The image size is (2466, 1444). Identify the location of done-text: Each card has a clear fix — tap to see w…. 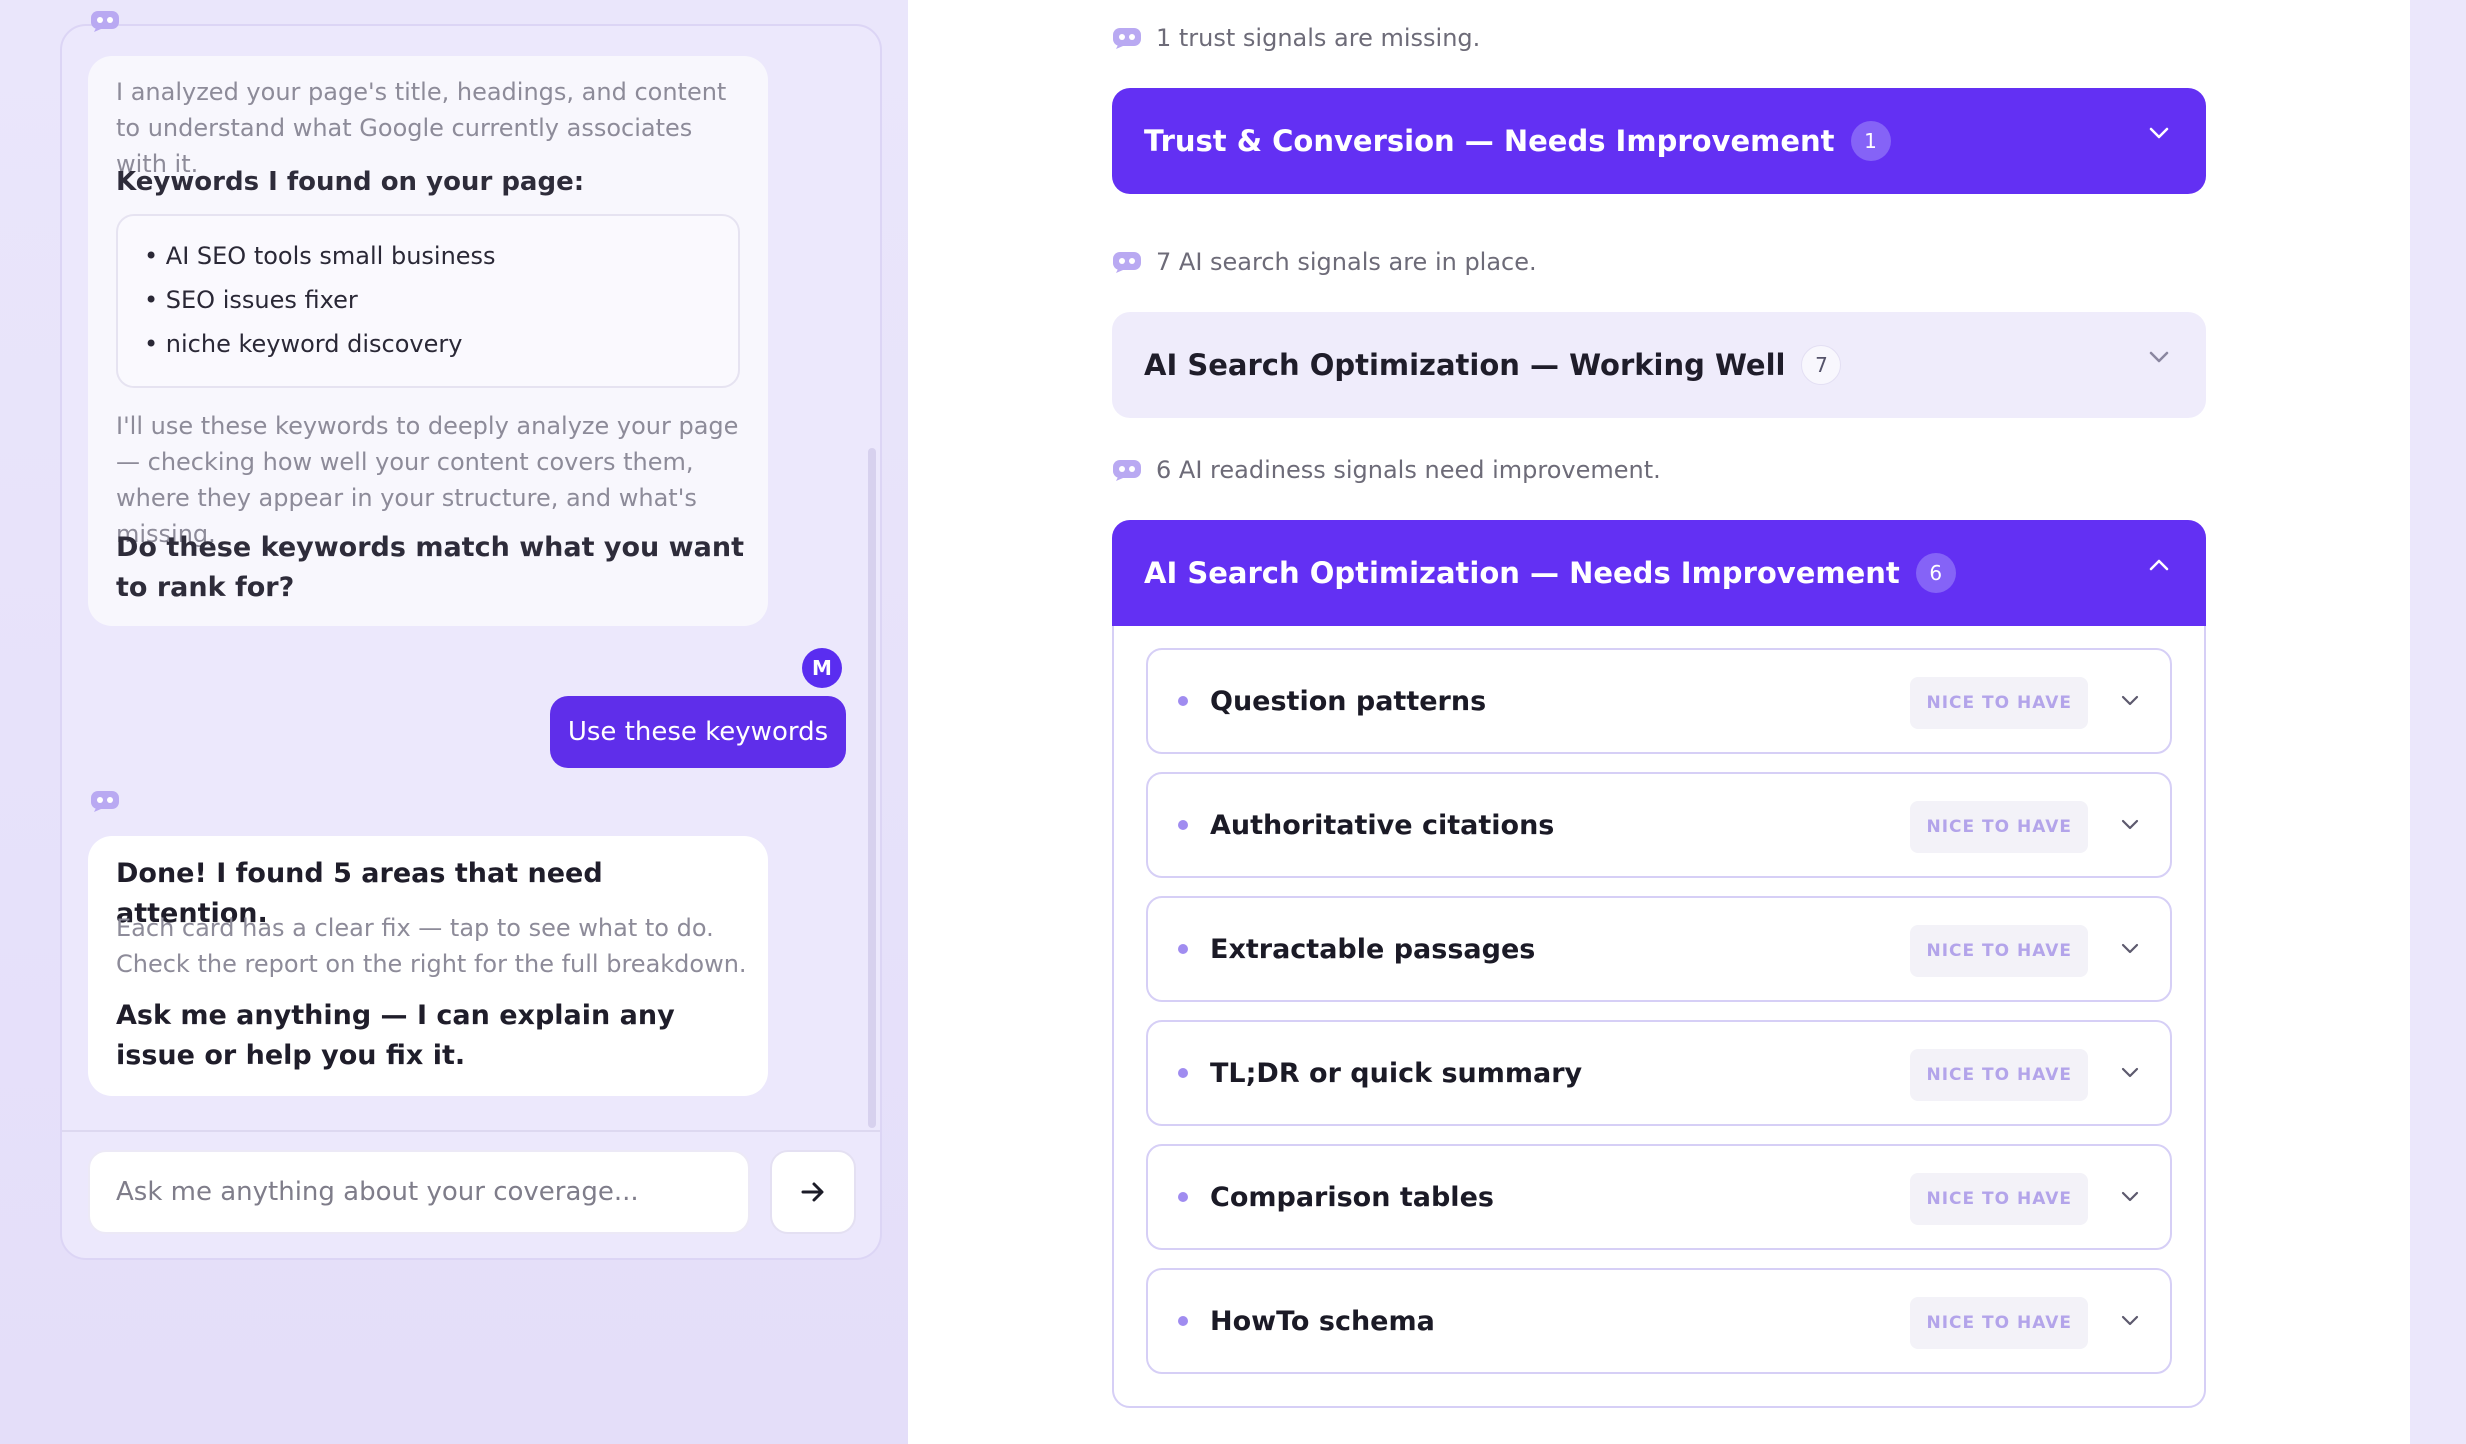
(431, 946).